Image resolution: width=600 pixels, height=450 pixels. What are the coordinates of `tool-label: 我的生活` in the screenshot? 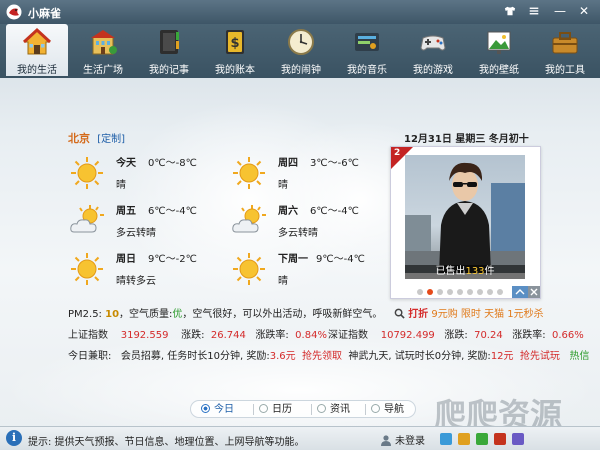 It's located at (37, 70).